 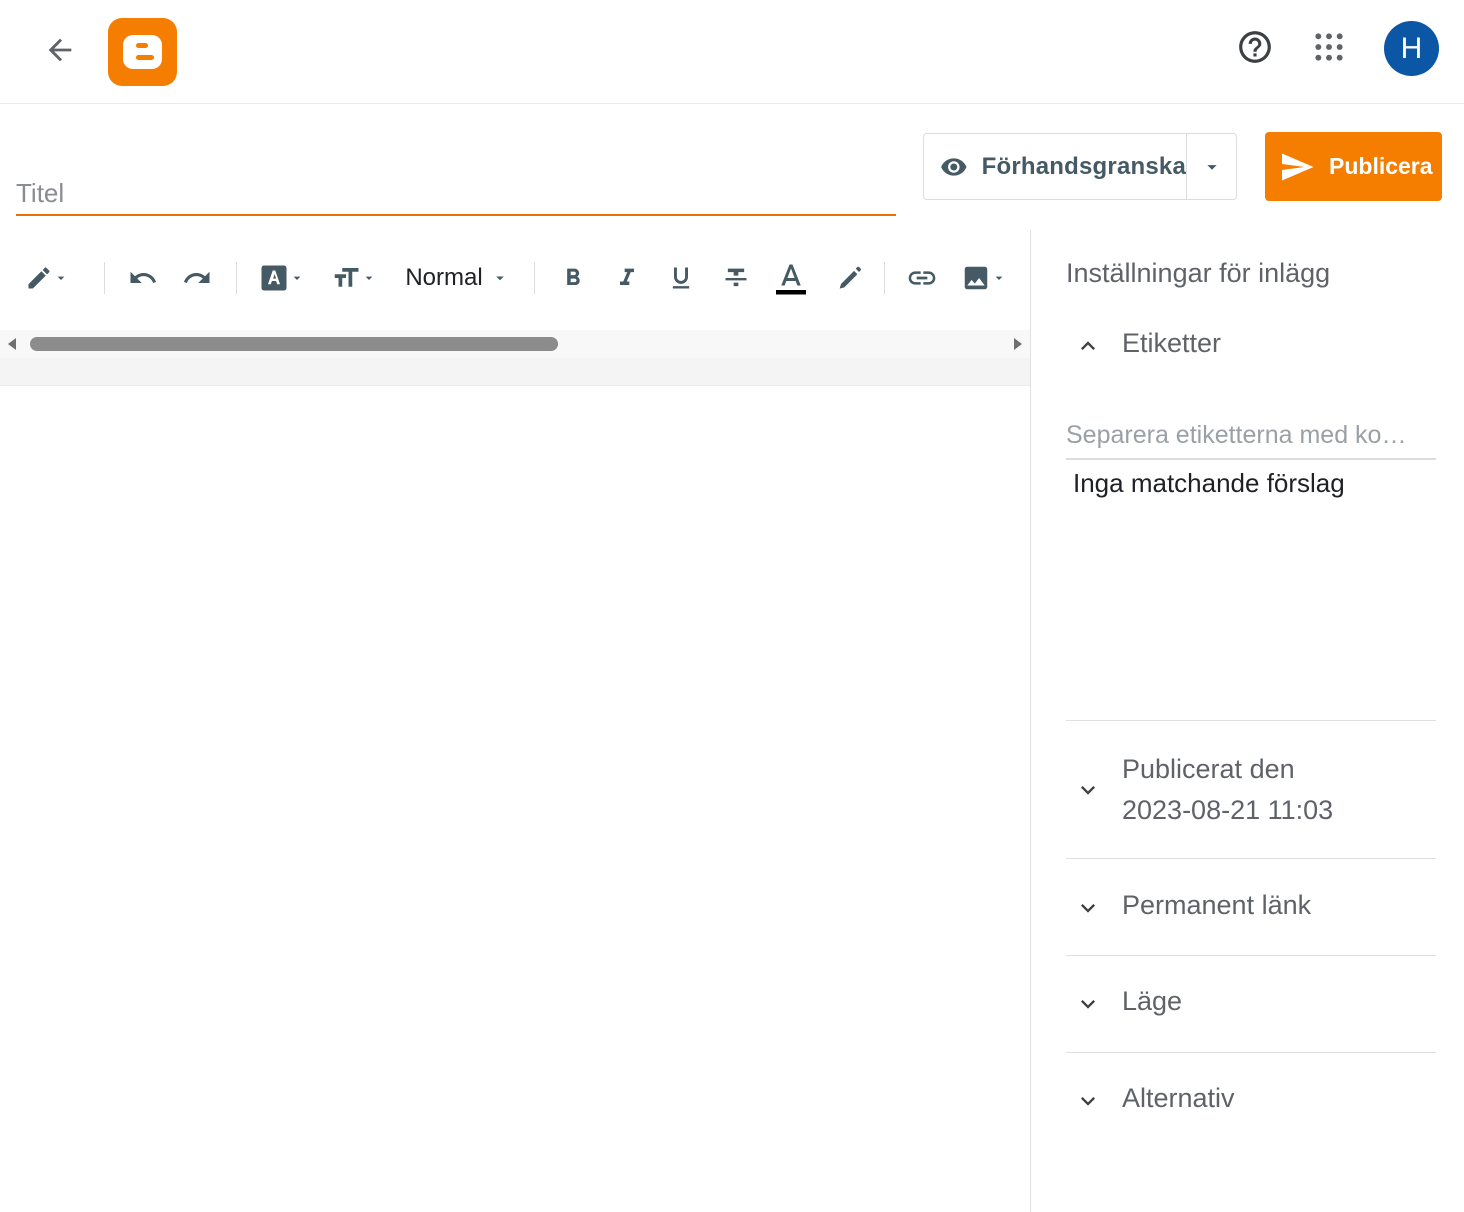 I want to click on underline-icon, so click(x=681, y=278).